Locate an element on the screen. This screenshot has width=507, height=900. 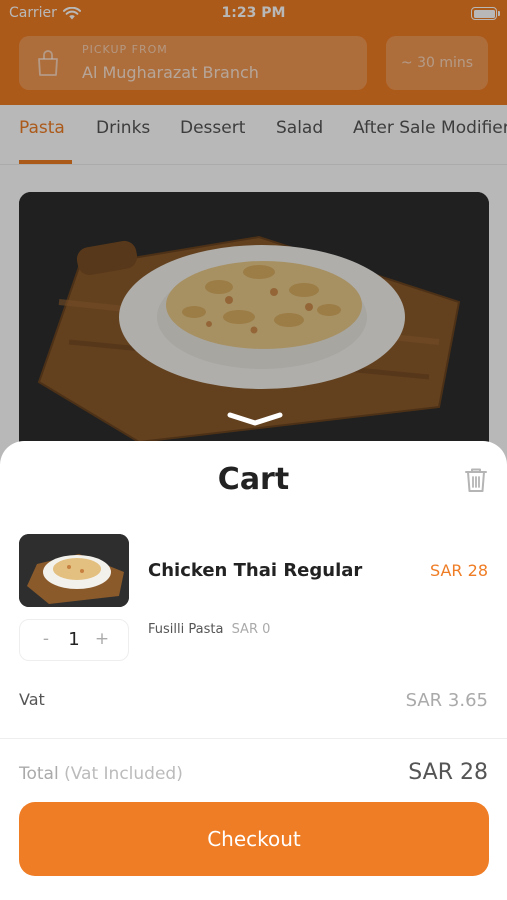
total-label: Total (Vat Included) is located at coordinates (101, 774).